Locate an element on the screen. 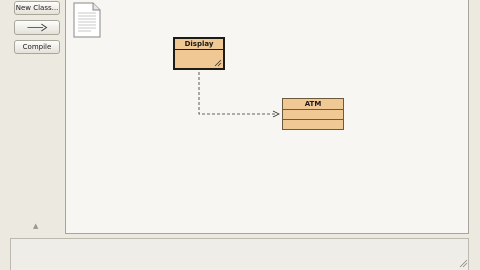 The height and width of the screenshot is (270, 480). readme-document-icon is located at coordinates (87, 20).